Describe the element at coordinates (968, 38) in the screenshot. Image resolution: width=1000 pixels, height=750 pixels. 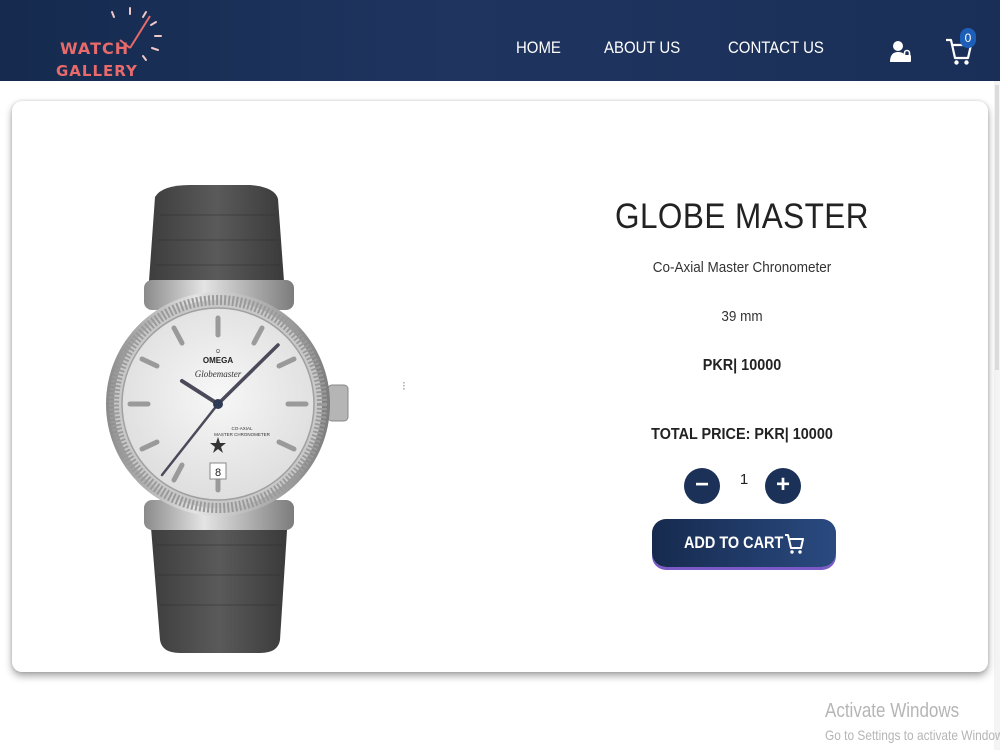
I see `cart-count-badge: 0` at that location.